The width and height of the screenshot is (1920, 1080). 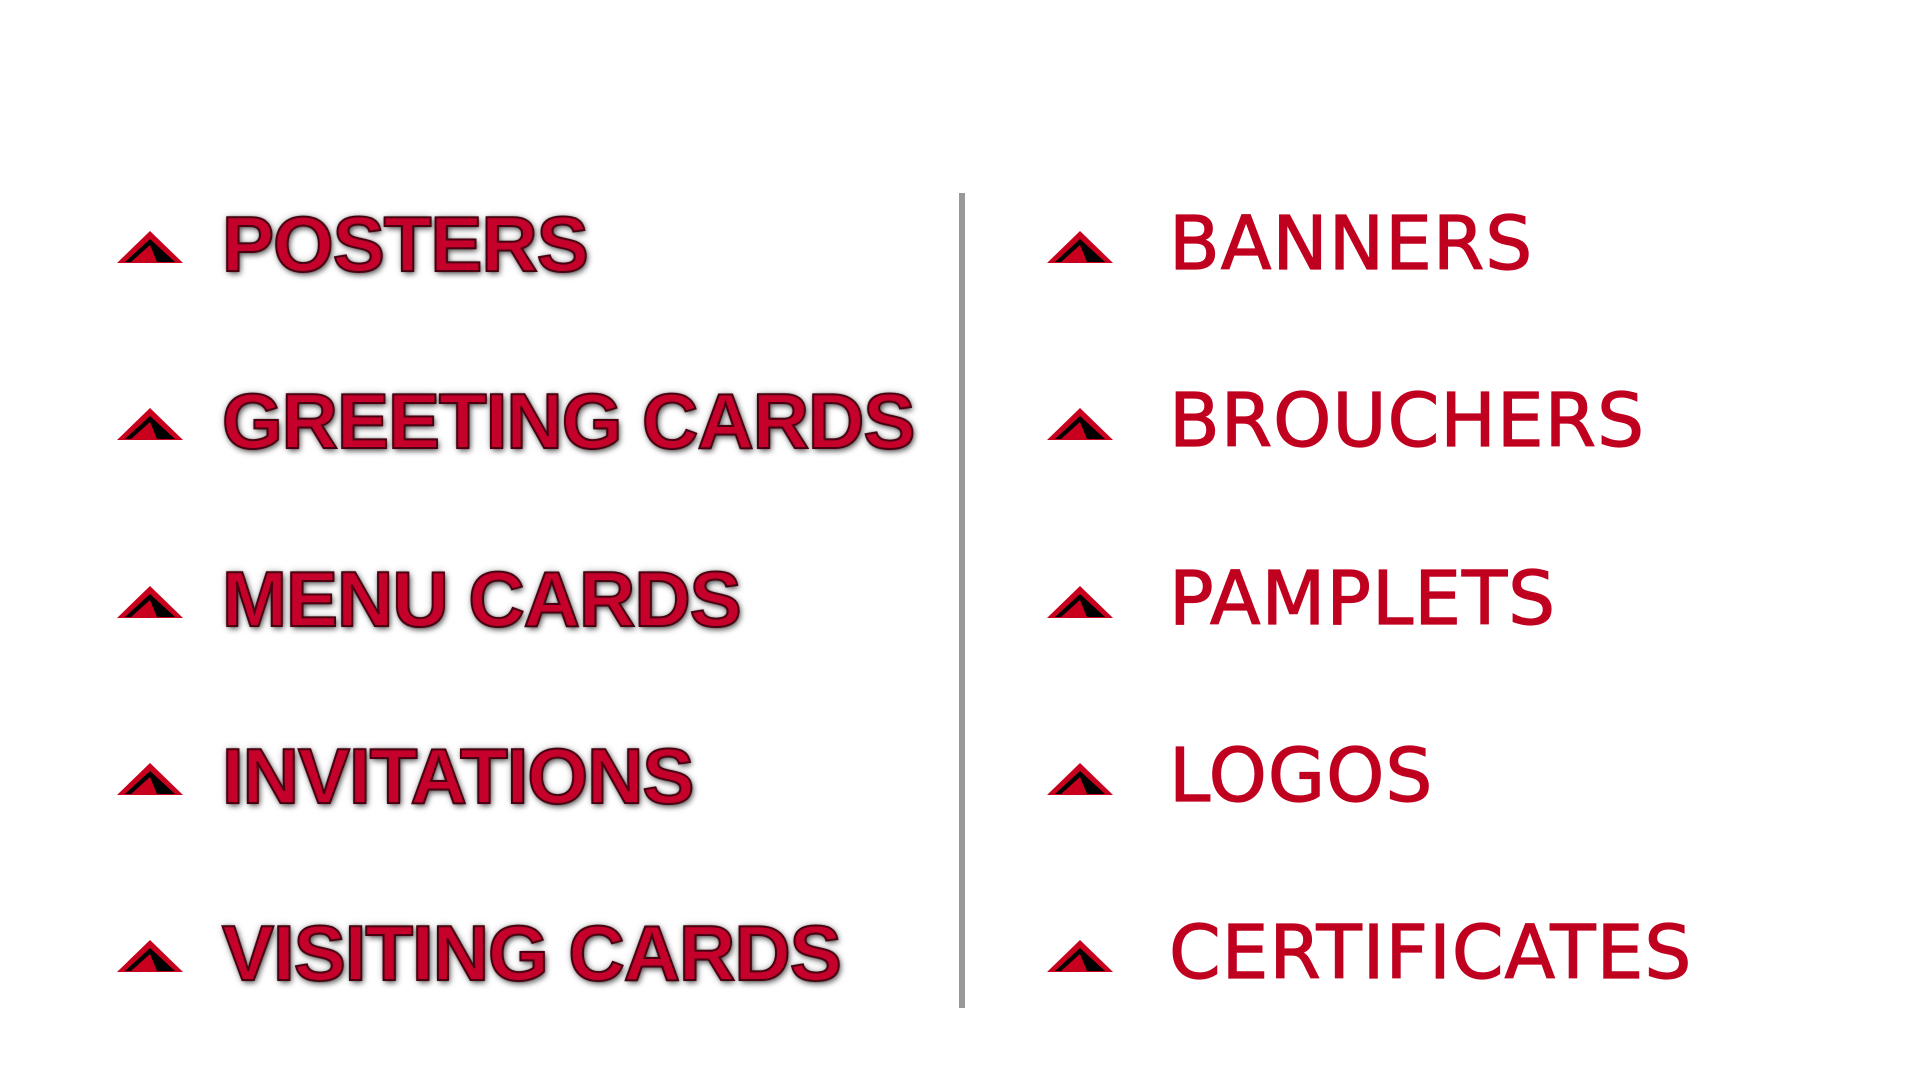 I want to click on list-item: PAMPLETS, so click(x=1467, y=610).